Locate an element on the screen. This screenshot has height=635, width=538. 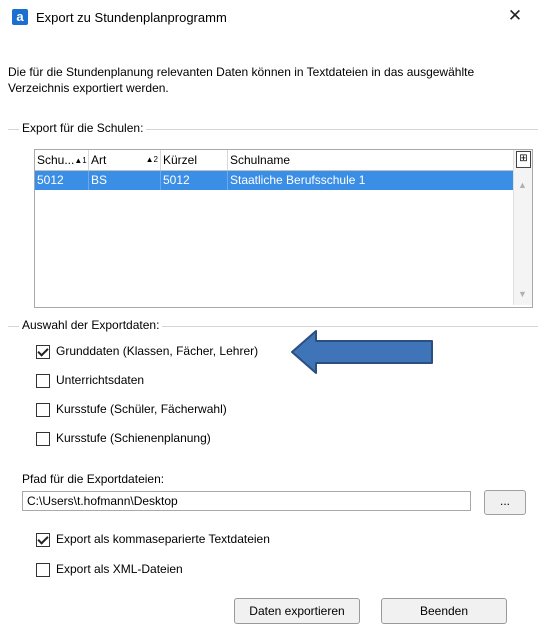
arrow-left-icon is located at coordinates (362, 352).